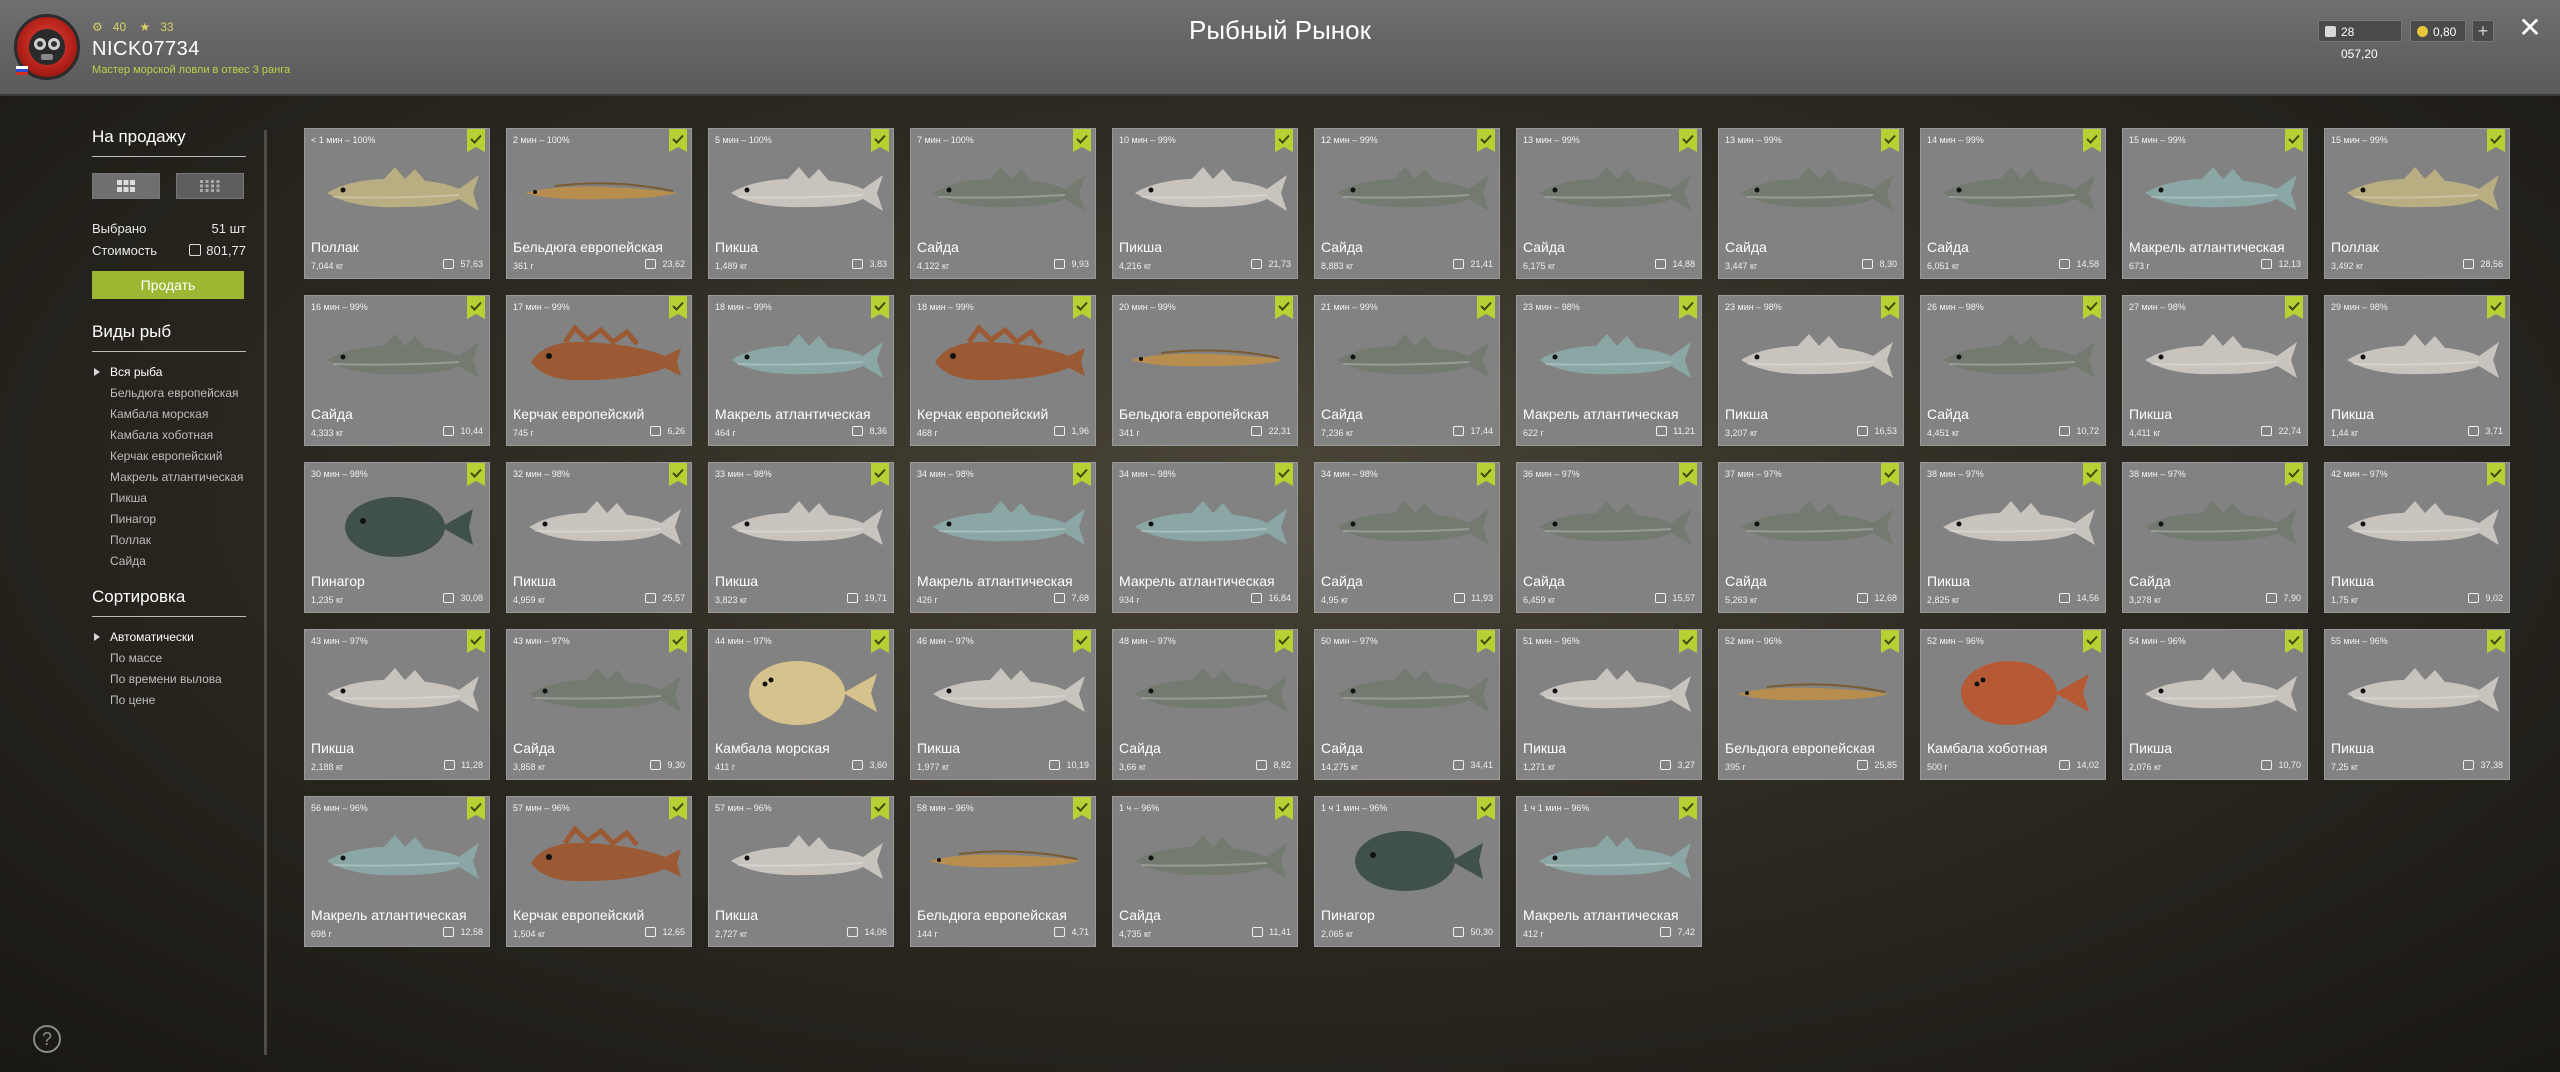 The image size is (2560, 1072). I want to click on help-icon: ?, so click(47, 1039).